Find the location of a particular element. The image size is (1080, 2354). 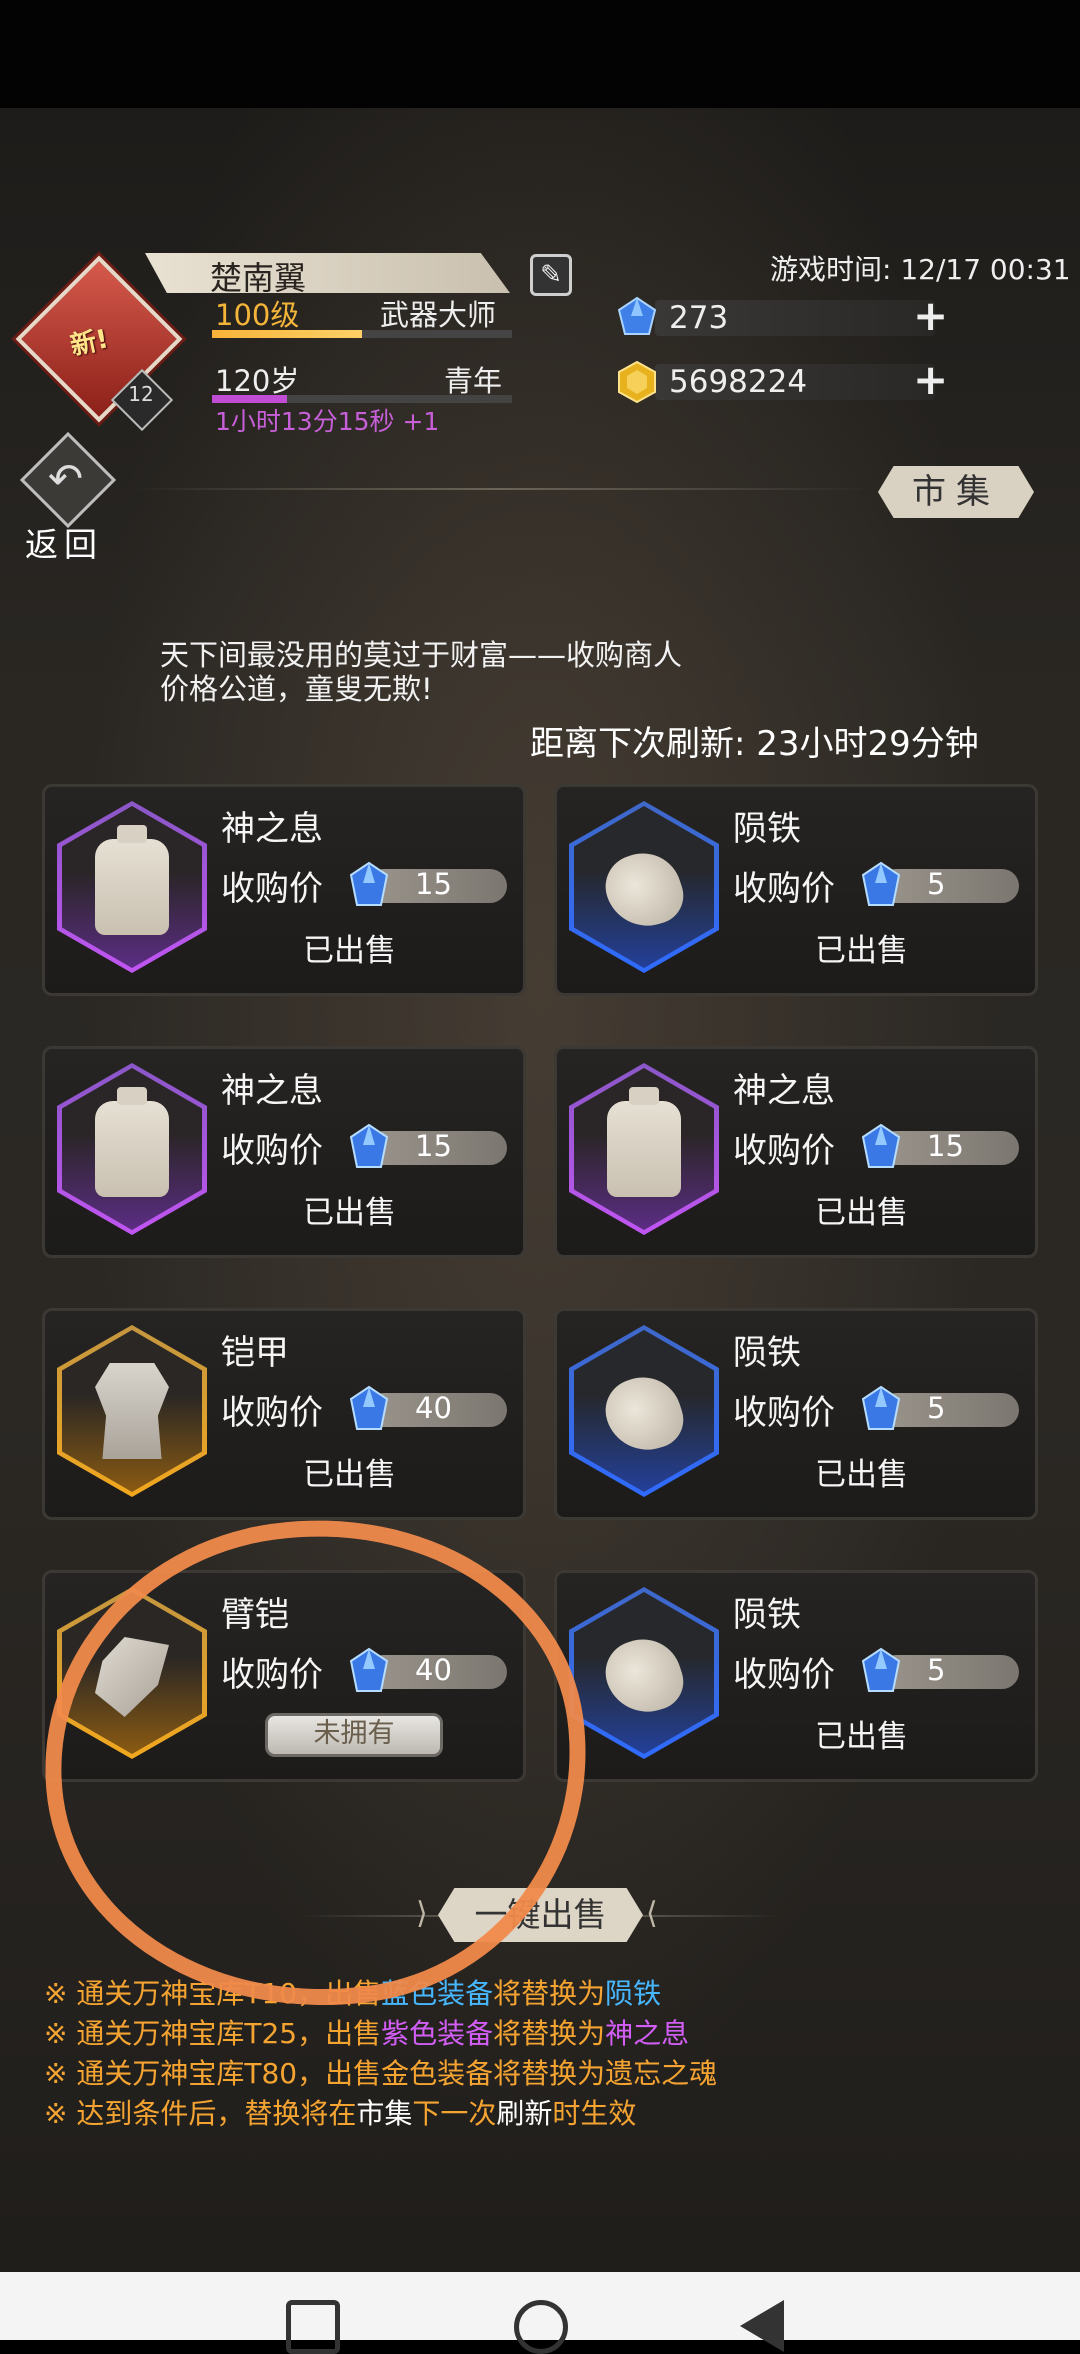

note-2-prefix: ※ 通关万神宝库T25，出售 is located at coordinates (213, 2033).